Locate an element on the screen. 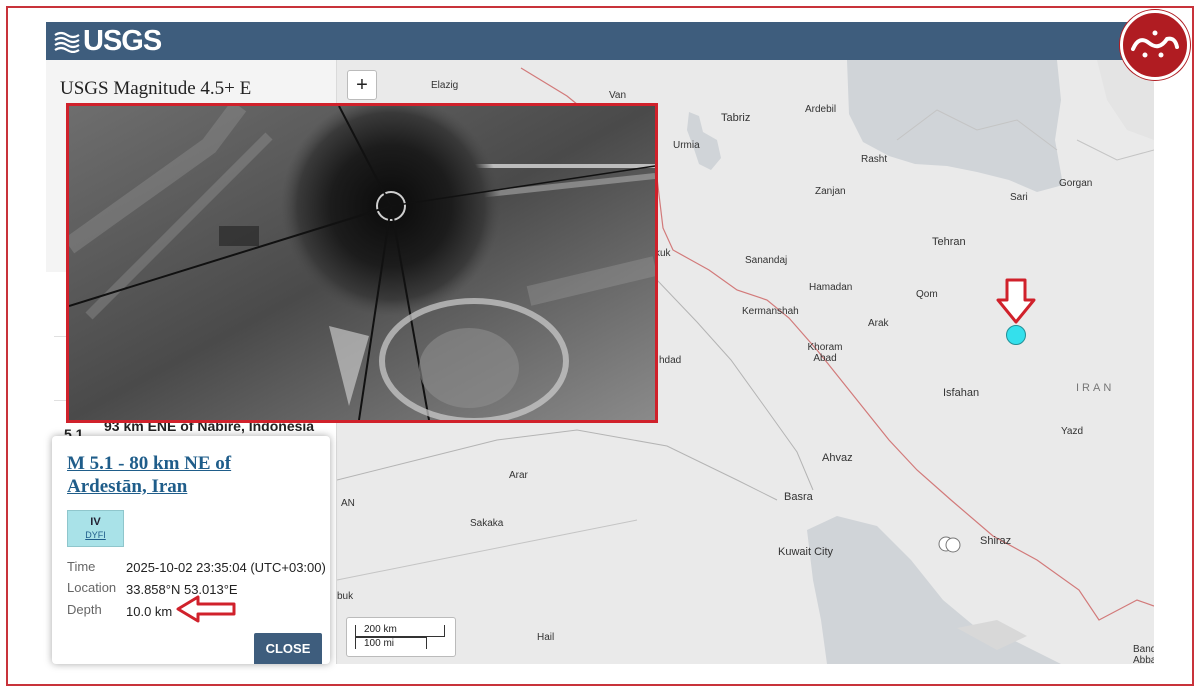  city-label-partial: AN is located at coordinates (348, 503).